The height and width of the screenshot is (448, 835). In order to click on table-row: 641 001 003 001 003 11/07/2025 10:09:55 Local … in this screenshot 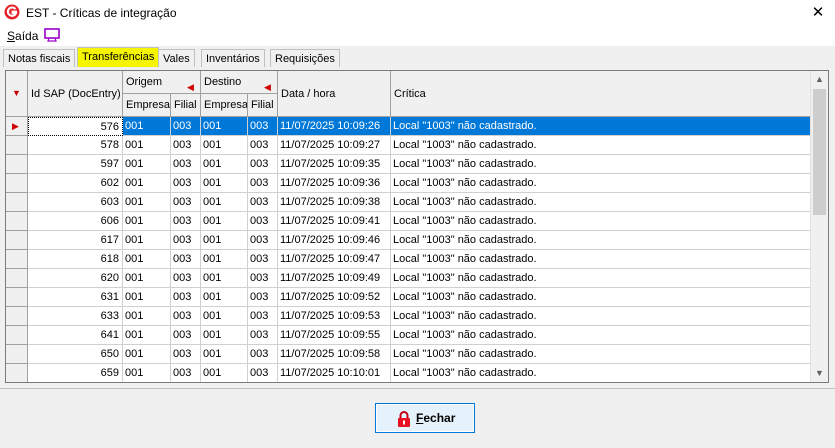, I will do `click(409, 335)`.